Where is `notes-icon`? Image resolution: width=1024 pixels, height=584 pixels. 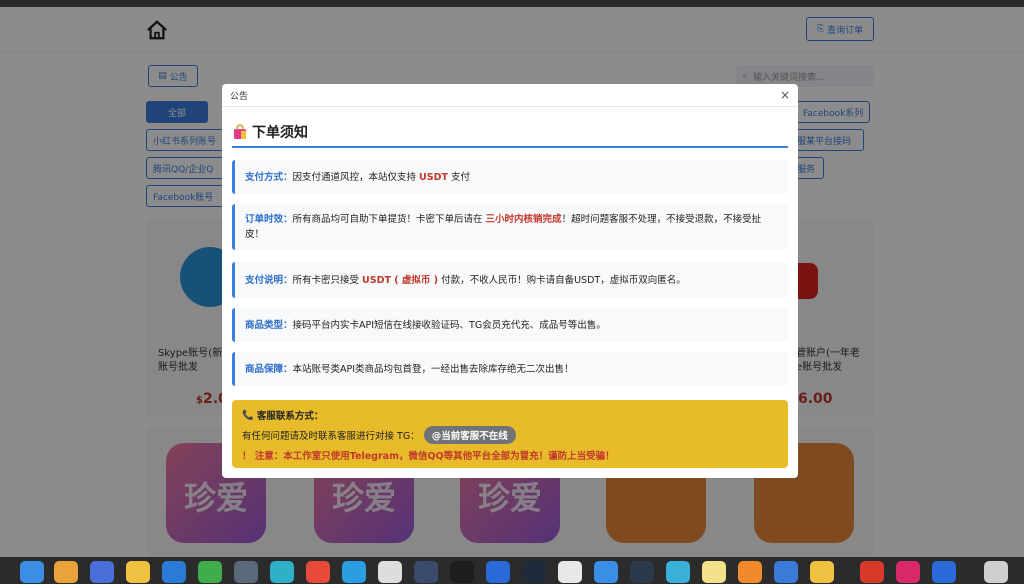 notes-icon is located at coordinates (714, 572).